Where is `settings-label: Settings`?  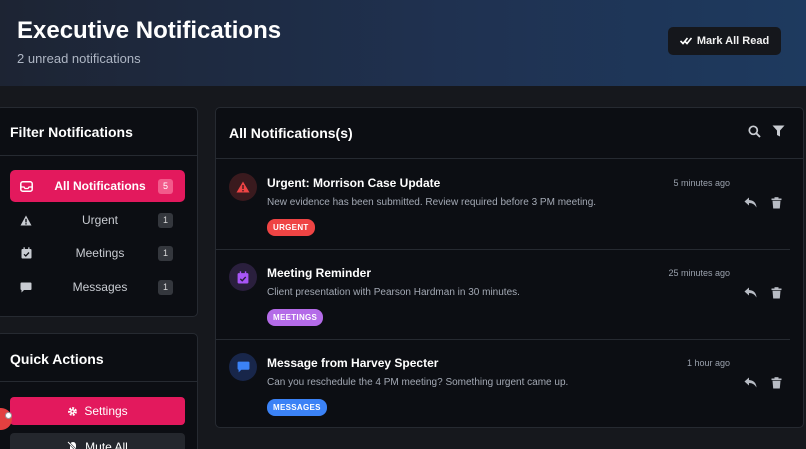
settings-label: Settings is located at coordinates (106, 411).